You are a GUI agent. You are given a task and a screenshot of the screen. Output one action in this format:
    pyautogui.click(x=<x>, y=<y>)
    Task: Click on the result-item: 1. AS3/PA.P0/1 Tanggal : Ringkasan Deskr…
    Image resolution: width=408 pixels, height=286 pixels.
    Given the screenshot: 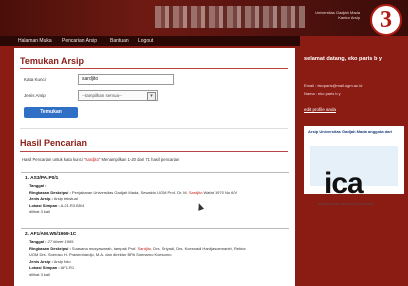 What is the action you would take?
    pyautogui.click(x=155, y=194)
    